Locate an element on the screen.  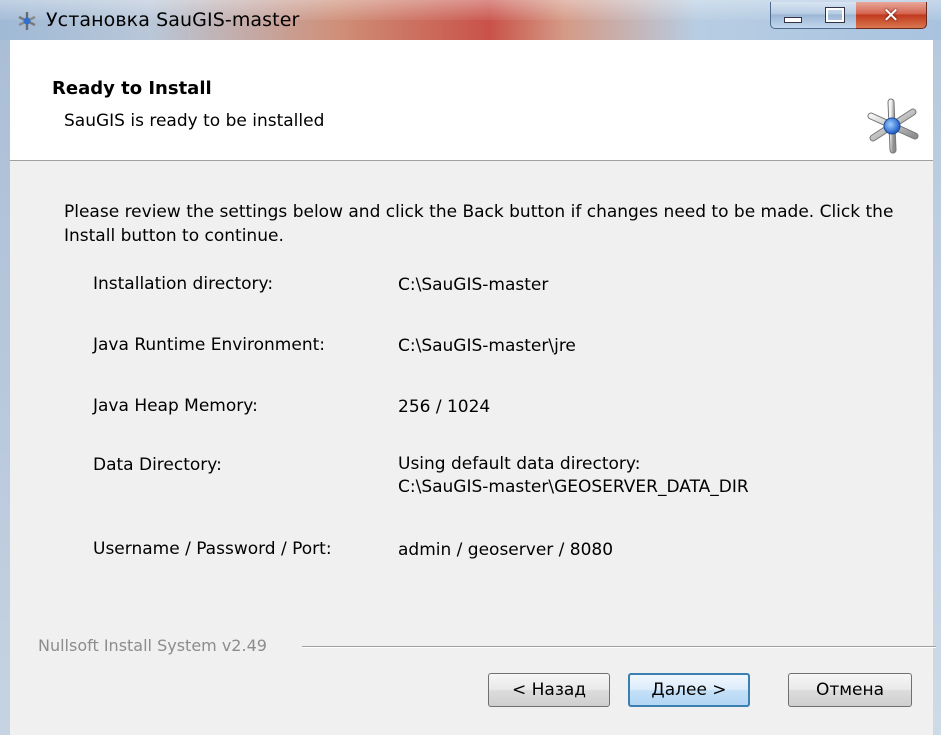
credentials-value: admin / geoserver / 8080 is located at coordinates (506, 550).